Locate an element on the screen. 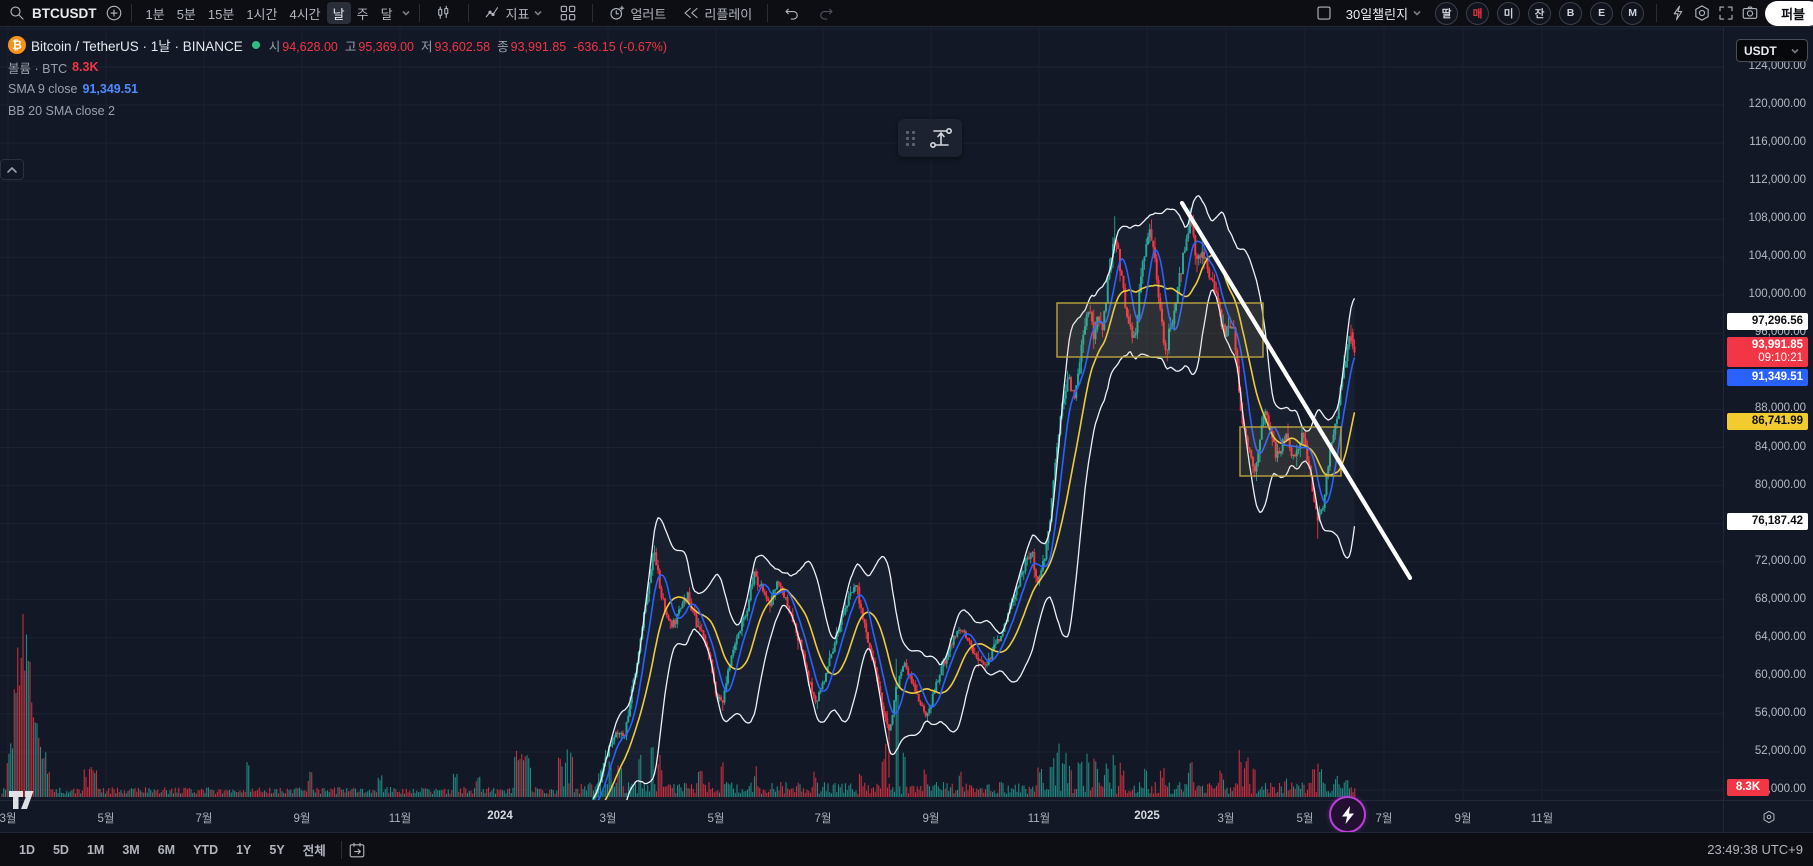  candlestick-icon is located at coordinates (442, 12).